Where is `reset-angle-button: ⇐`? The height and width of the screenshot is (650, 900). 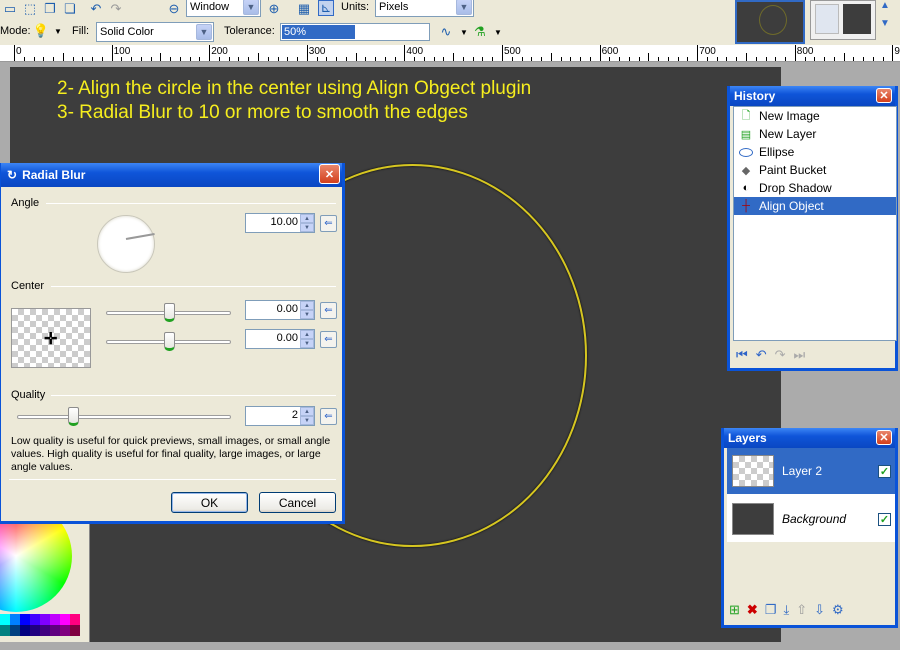
reset-angle-button: ⇐ is located at coordinates (328, 223).